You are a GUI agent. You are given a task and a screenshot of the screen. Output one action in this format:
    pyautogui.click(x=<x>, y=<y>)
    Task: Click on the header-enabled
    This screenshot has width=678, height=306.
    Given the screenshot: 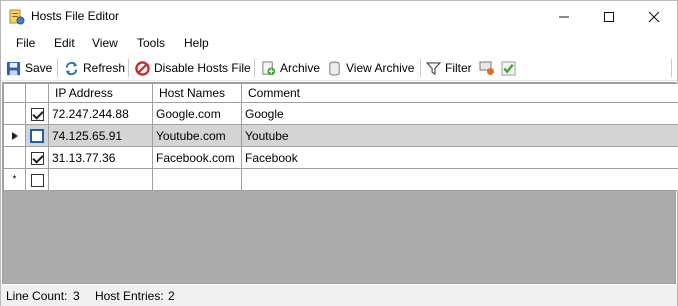 What is the action you would take?
    pyautogui.click(x=37, y=93)
    